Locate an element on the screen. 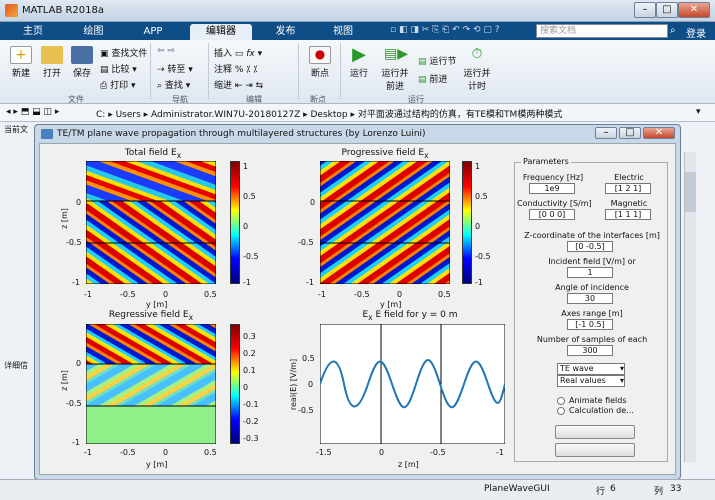 The image size is (715, 500). advance-button: ▤ 前进 is located at coordinates (432, 78).